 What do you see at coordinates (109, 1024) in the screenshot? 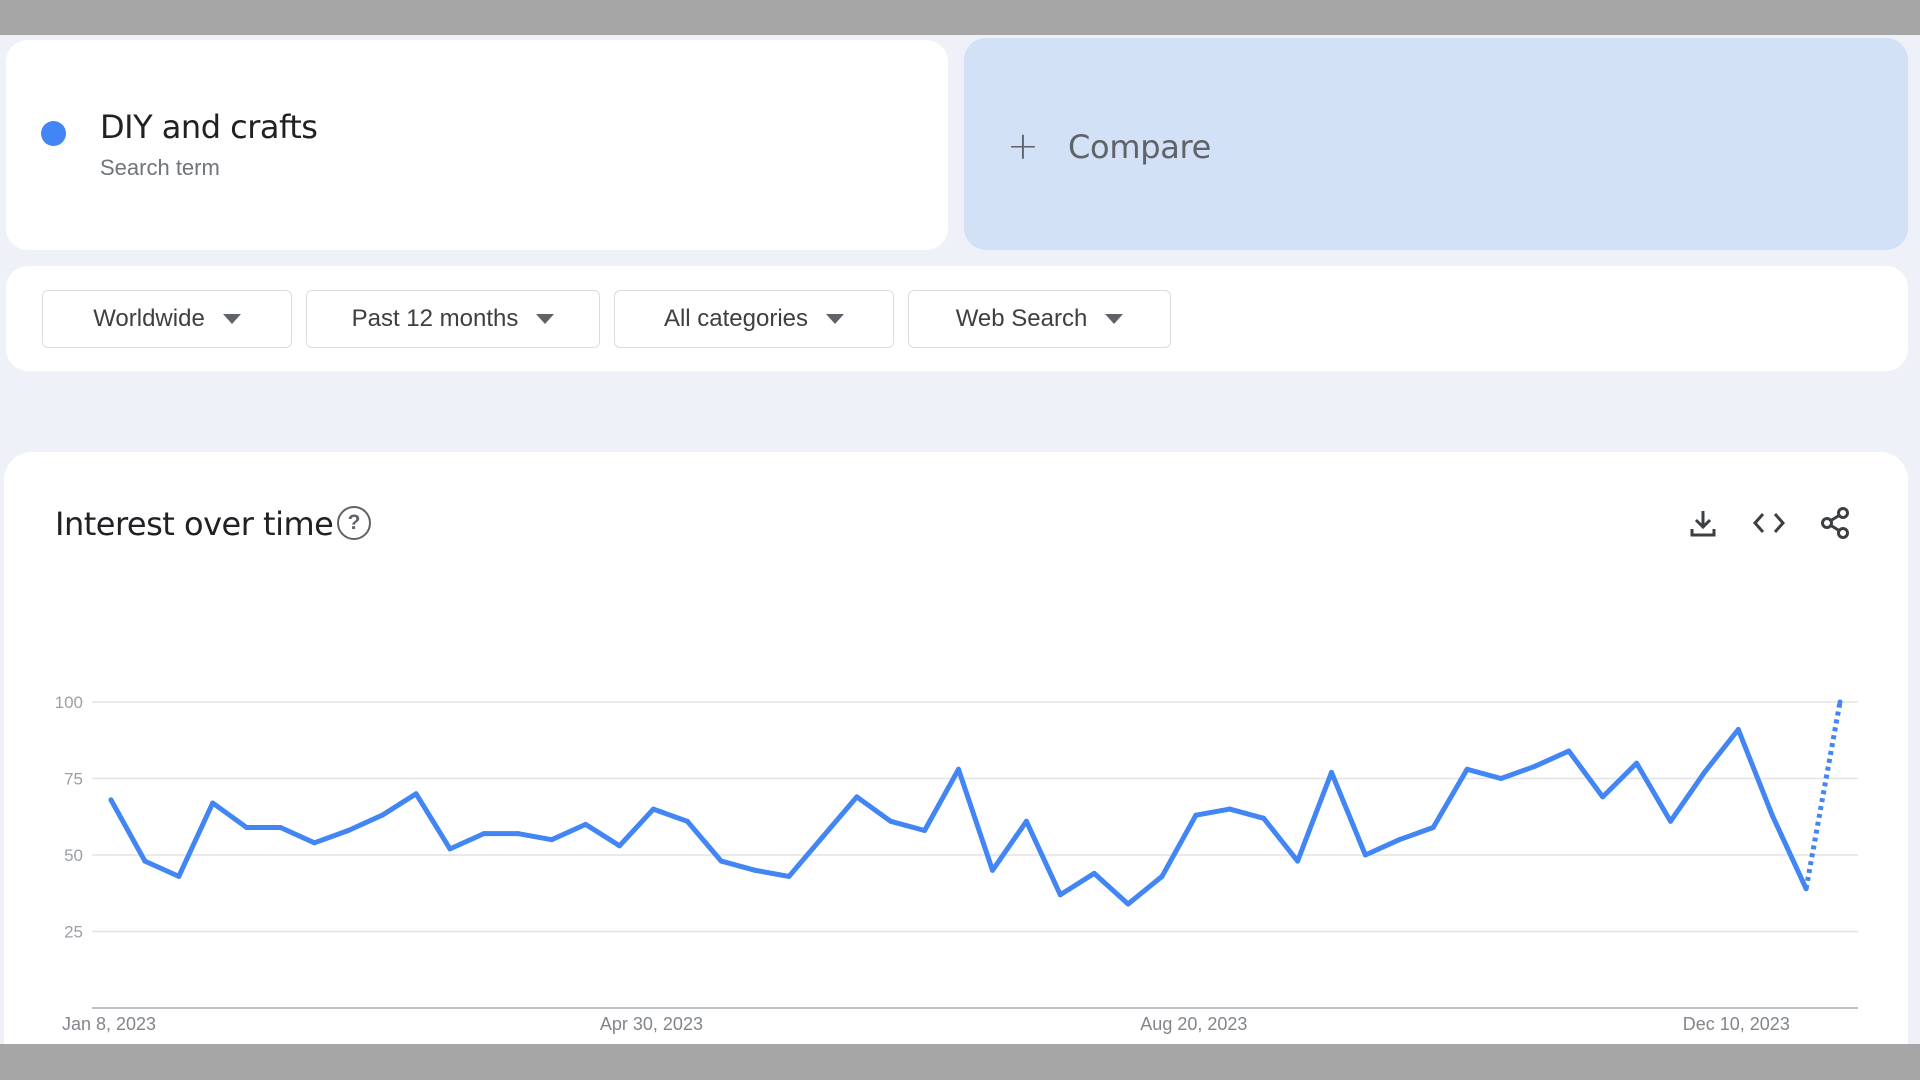
I see `x-tick-label: Jan 8, 2023` at bounding box center [109, 1024].